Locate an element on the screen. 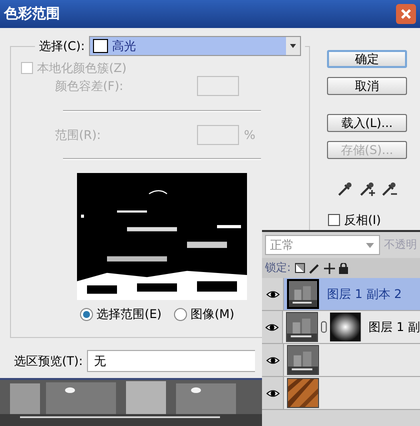 The height and width of the screenshot is (426, 420). percent-label: % is located at coordinates (250, 135).